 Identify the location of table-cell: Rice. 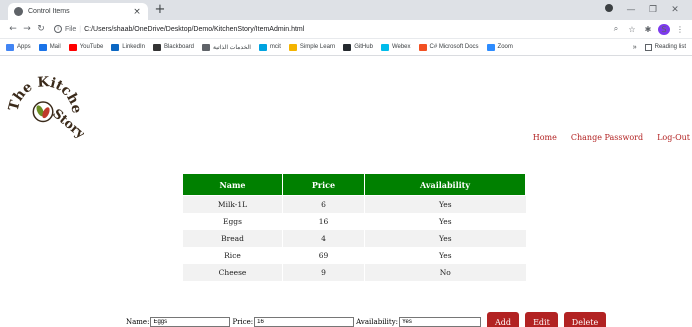
(232, 255).